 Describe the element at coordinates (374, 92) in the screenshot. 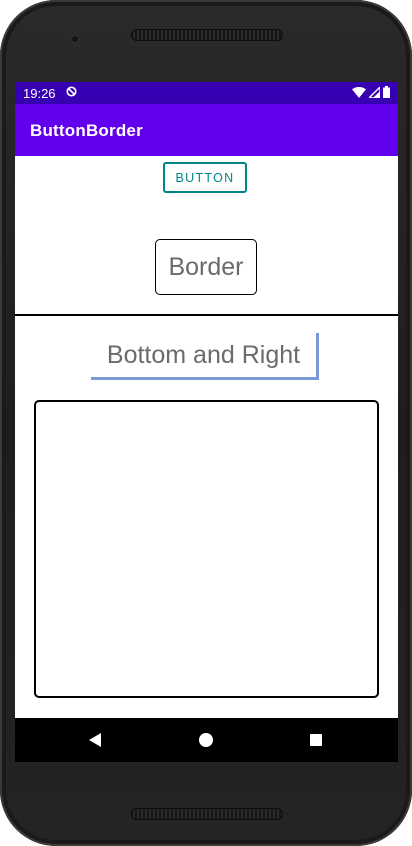

I see `cellular-signal-icon` at that location.